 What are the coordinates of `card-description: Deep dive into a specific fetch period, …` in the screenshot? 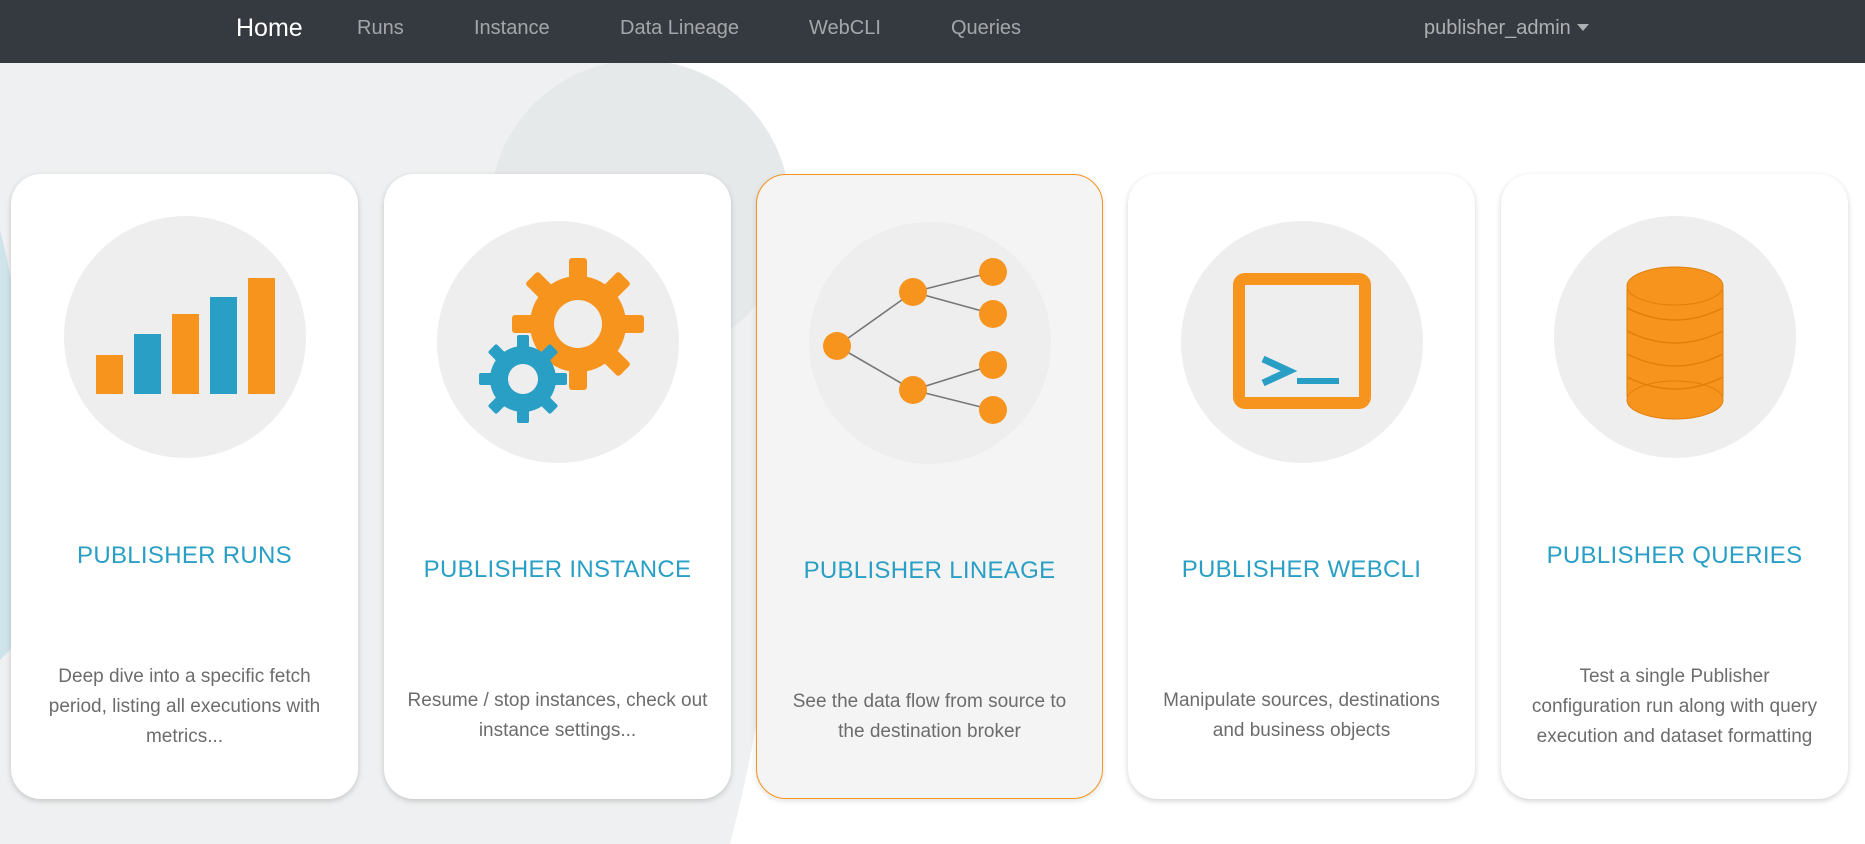 It's located at (184, 706).